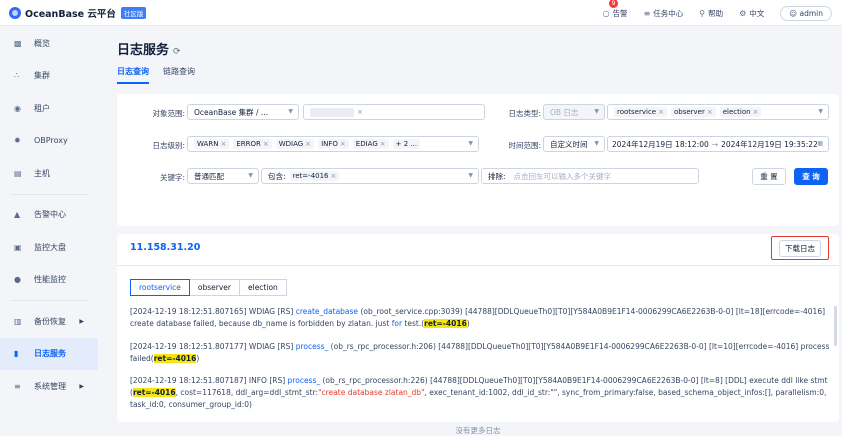 The image size is (842, 436). What do you see at coordinates (133, 12) in the screenshot?
I see `edition-badge: 社区版` at bounding box center [133, 12].